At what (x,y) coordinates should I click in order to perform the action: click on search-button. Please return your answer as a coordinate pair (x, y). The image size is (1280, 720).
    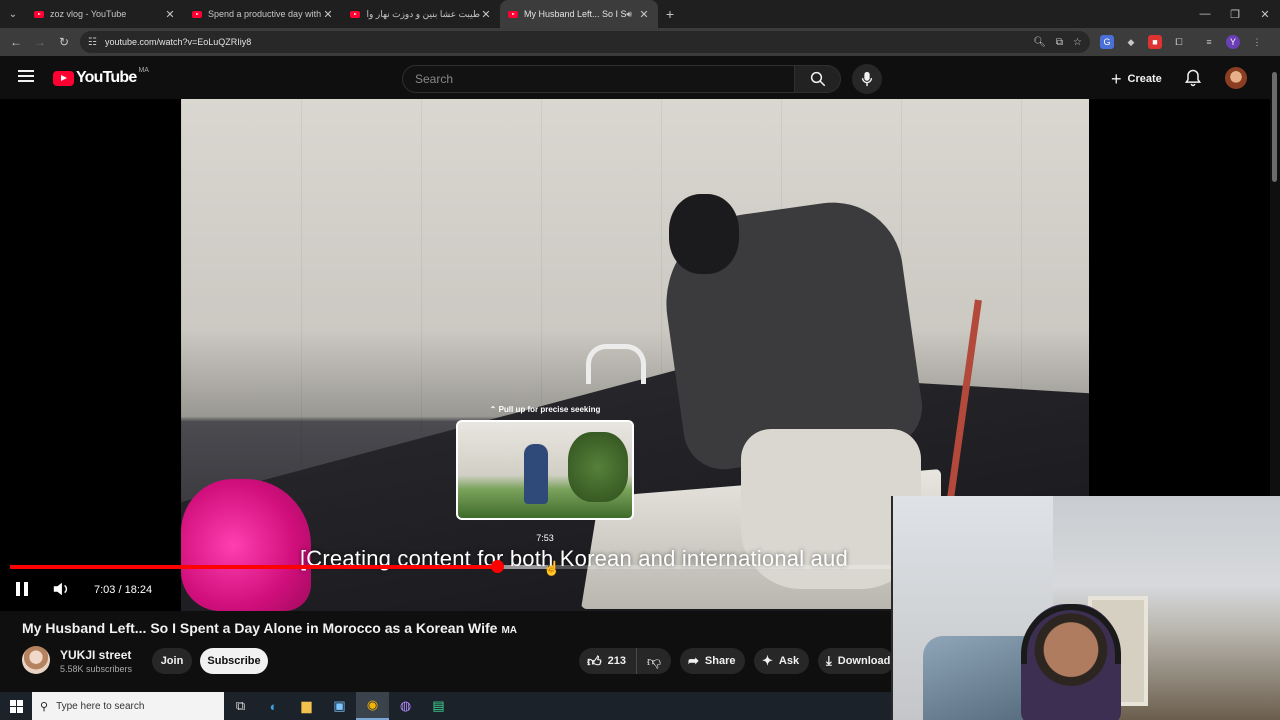
    Looking at the image, I should click on (818, 79).